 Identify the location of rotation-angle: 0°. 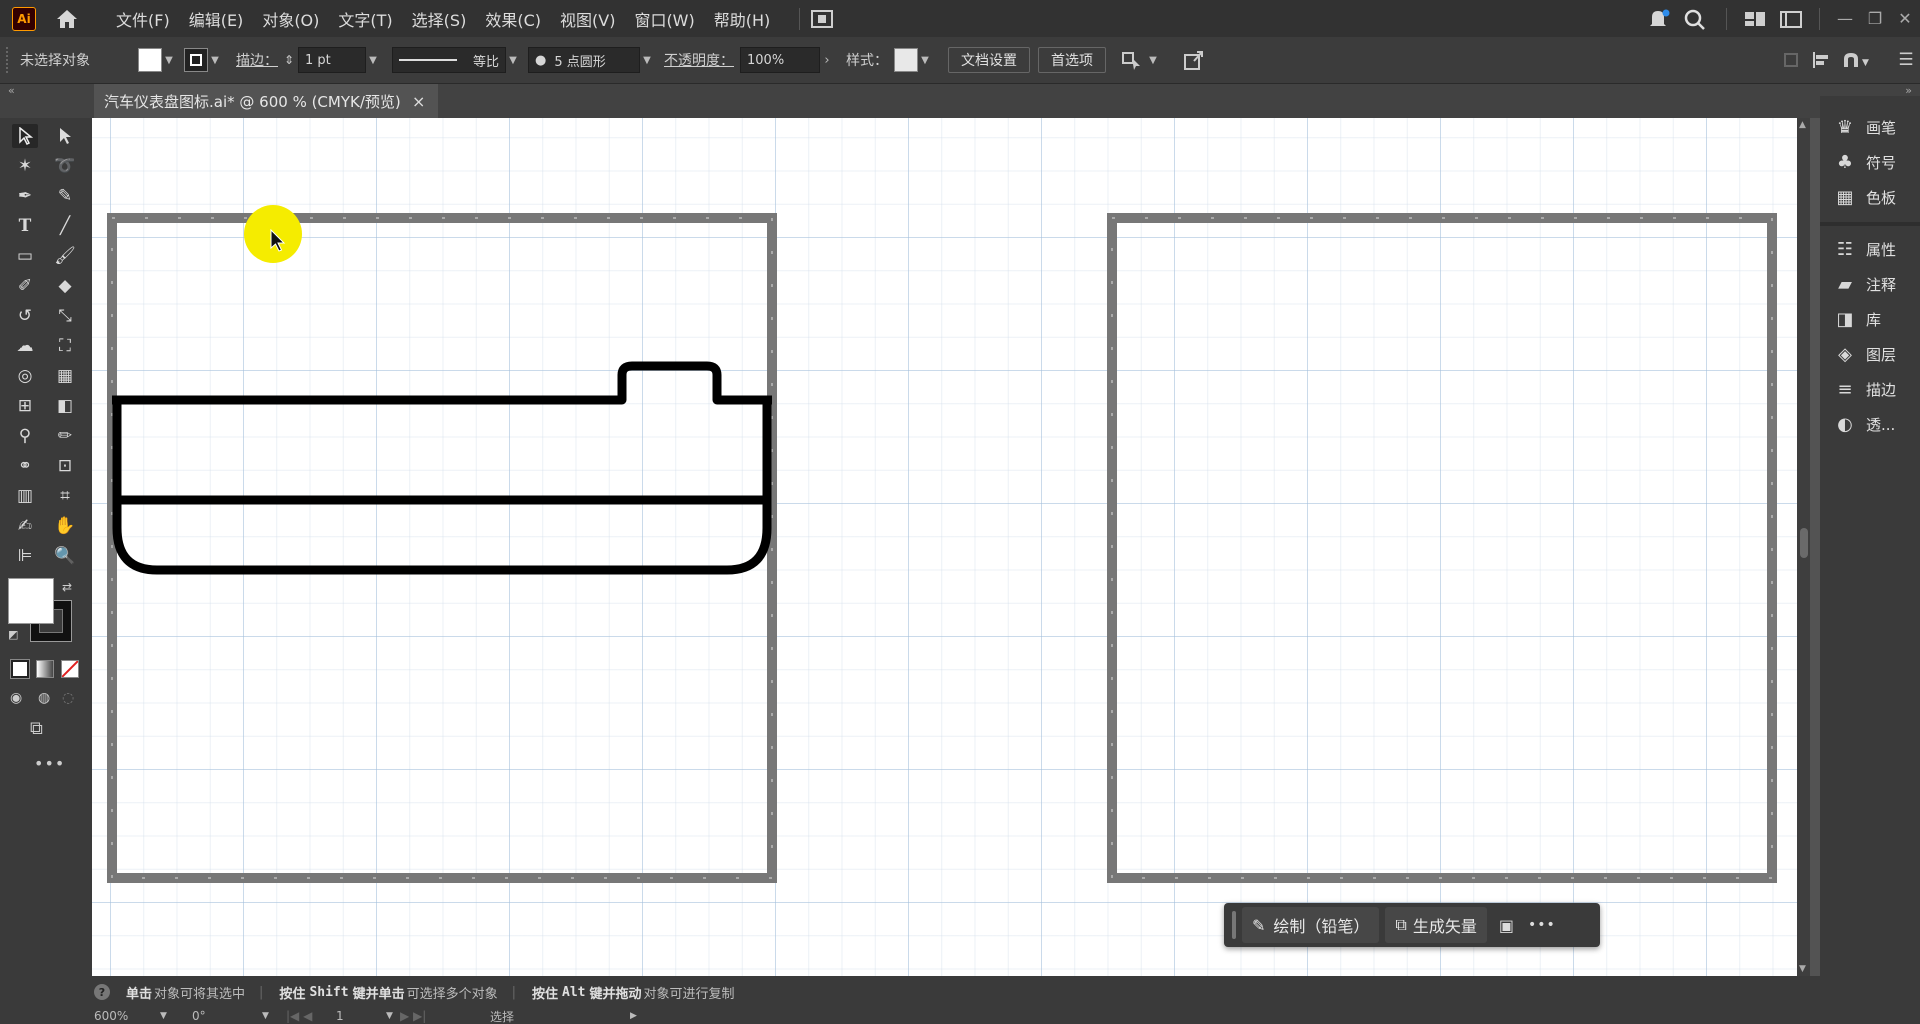
(227, 1016).